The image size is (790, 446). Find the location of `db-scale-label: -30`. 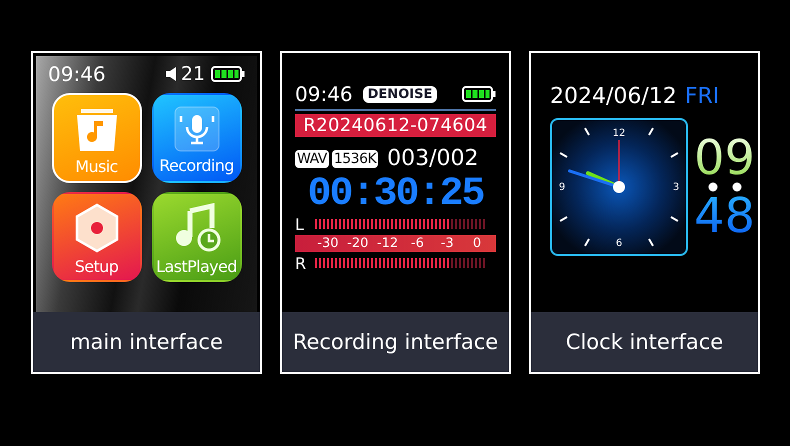

db-scale-label: -30 is located at coordinates (328, 243).